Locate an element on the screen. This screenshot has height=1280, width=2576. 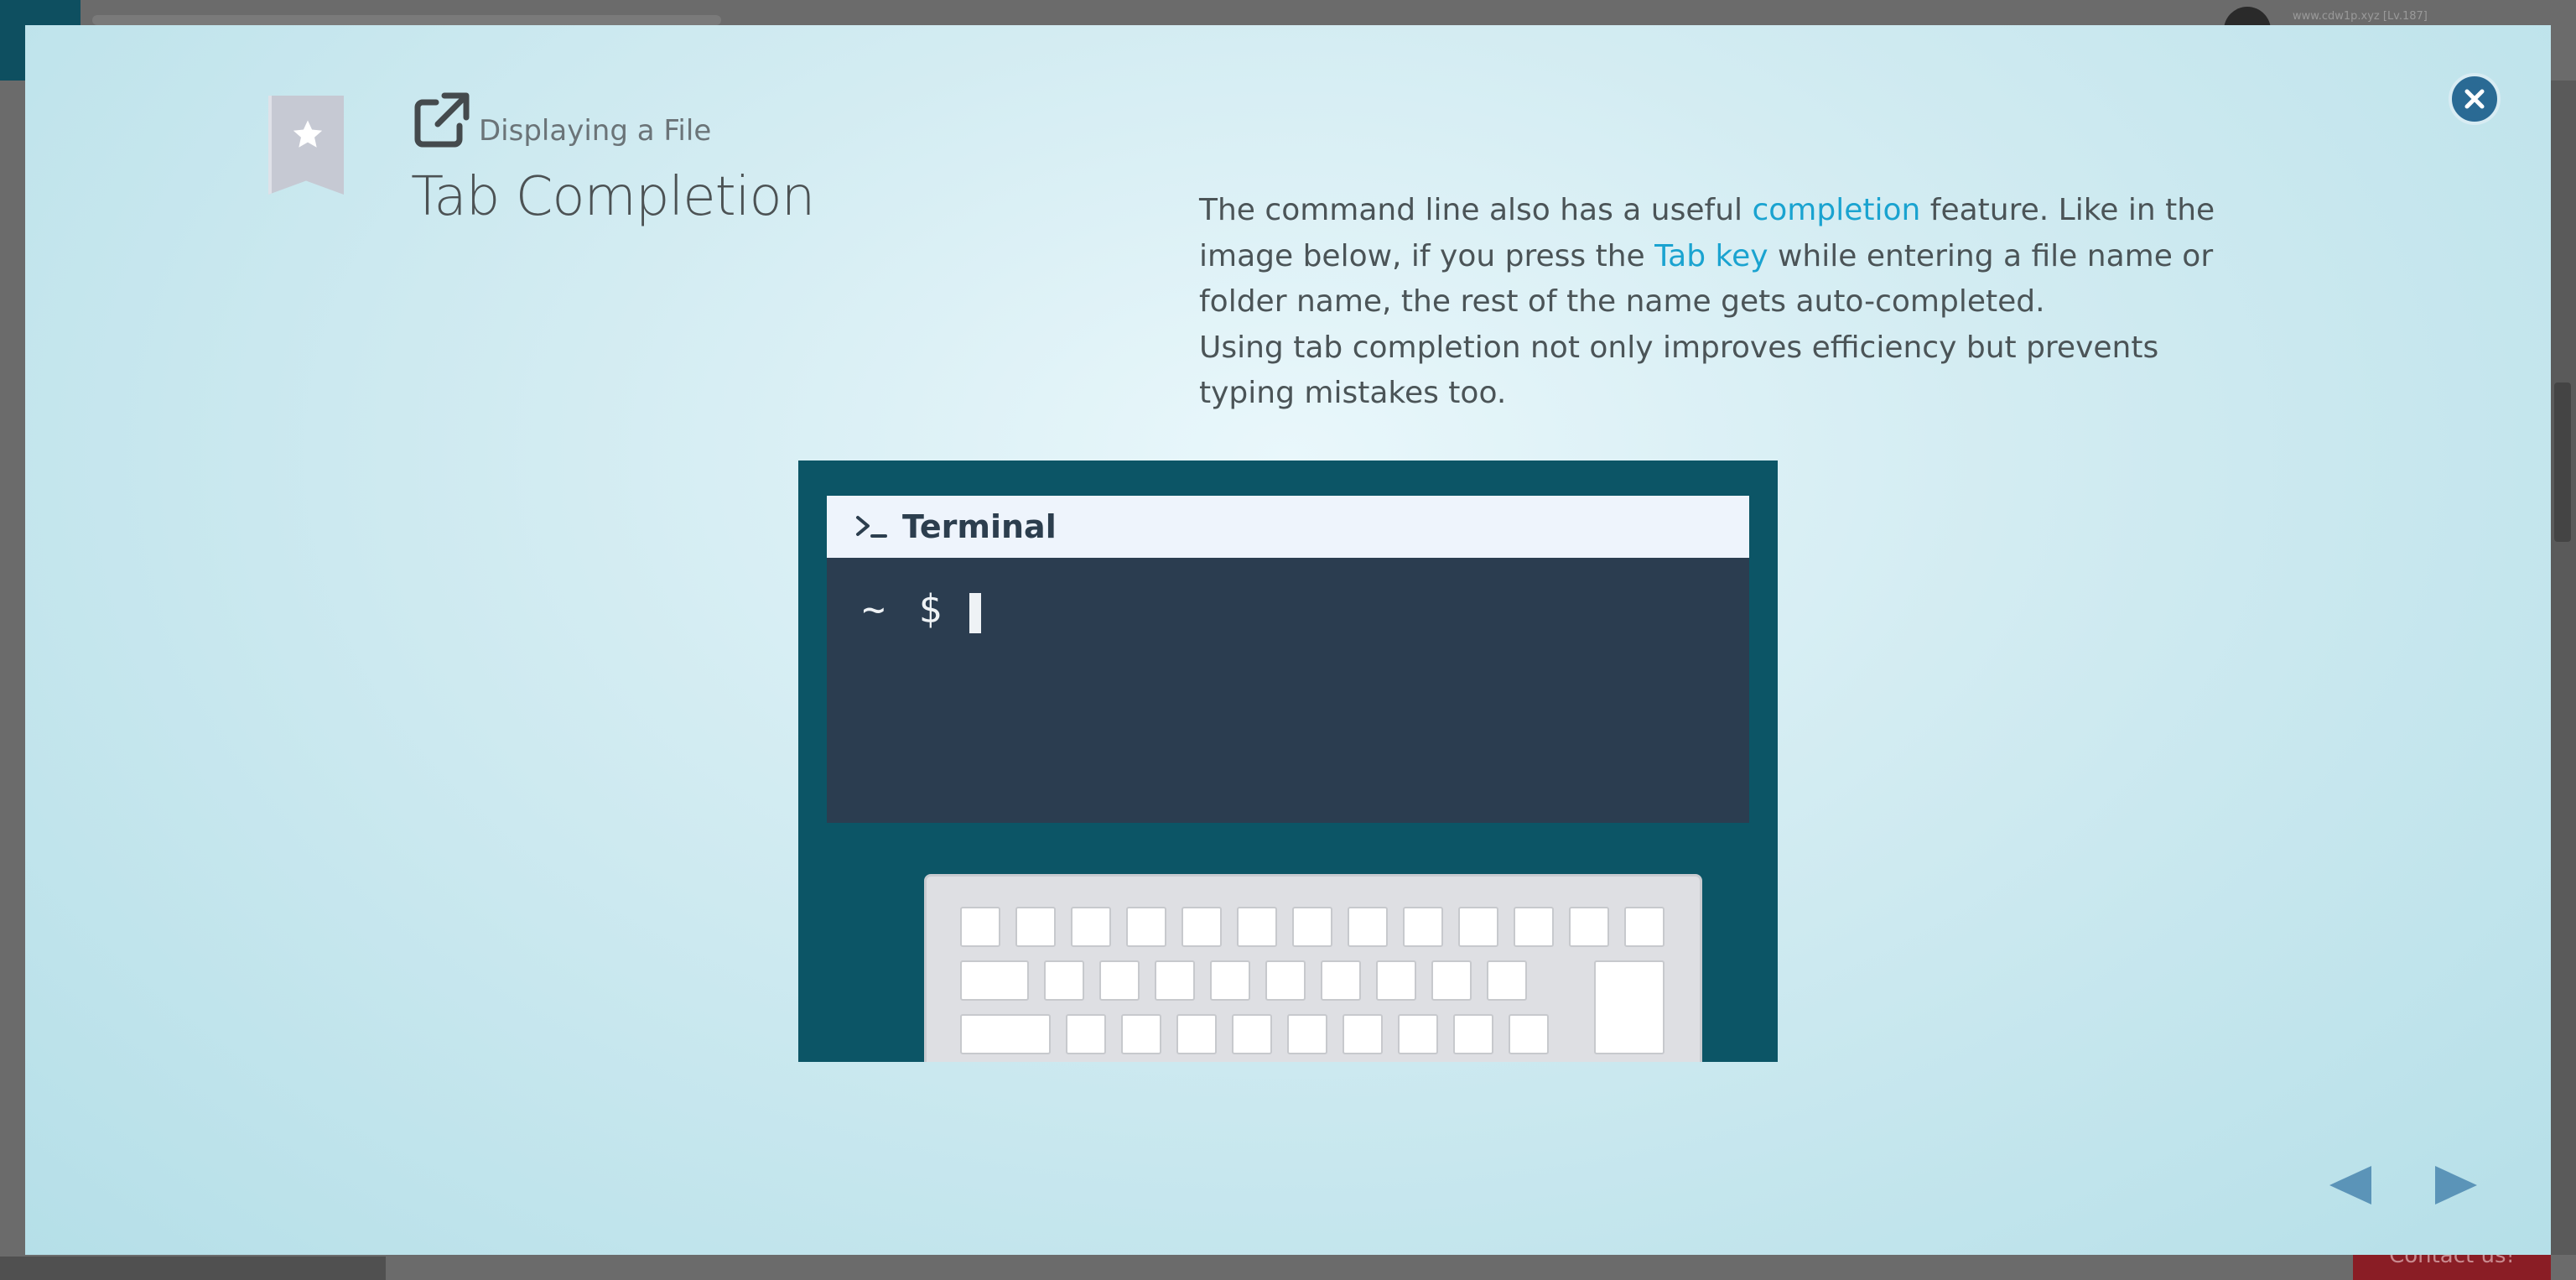
background-topbar is located at coordinates (406, 20).